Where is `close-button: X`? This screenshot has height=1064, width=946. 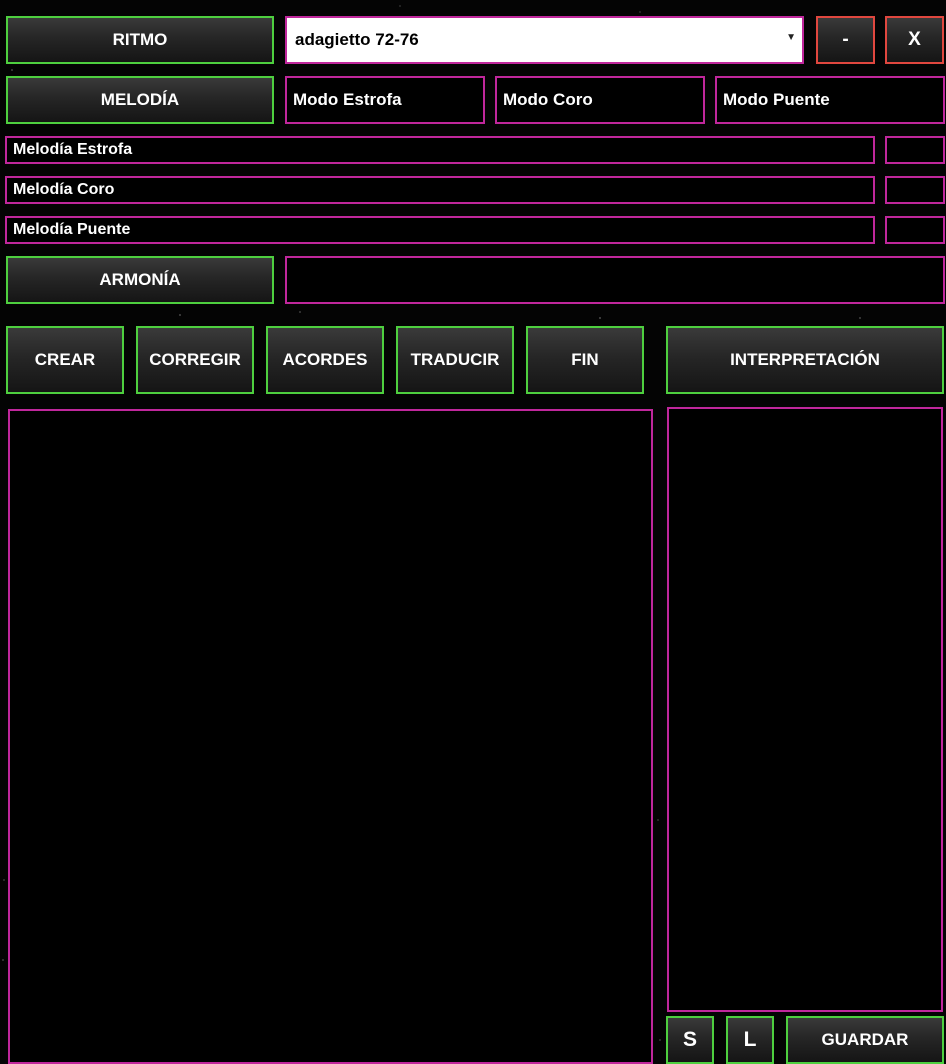
close-button: X is located at coordinates (914, 40).